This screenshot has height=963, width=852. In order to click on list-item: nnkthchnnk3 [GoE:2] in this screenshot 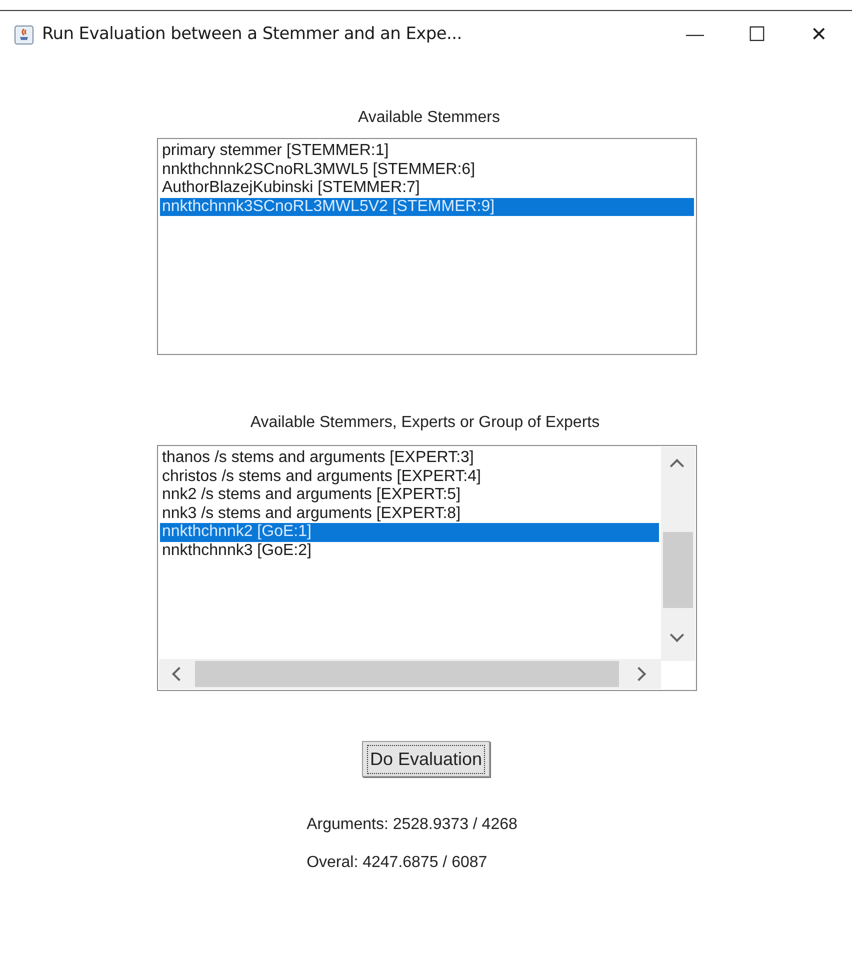, I will do `click(409, 551)`.